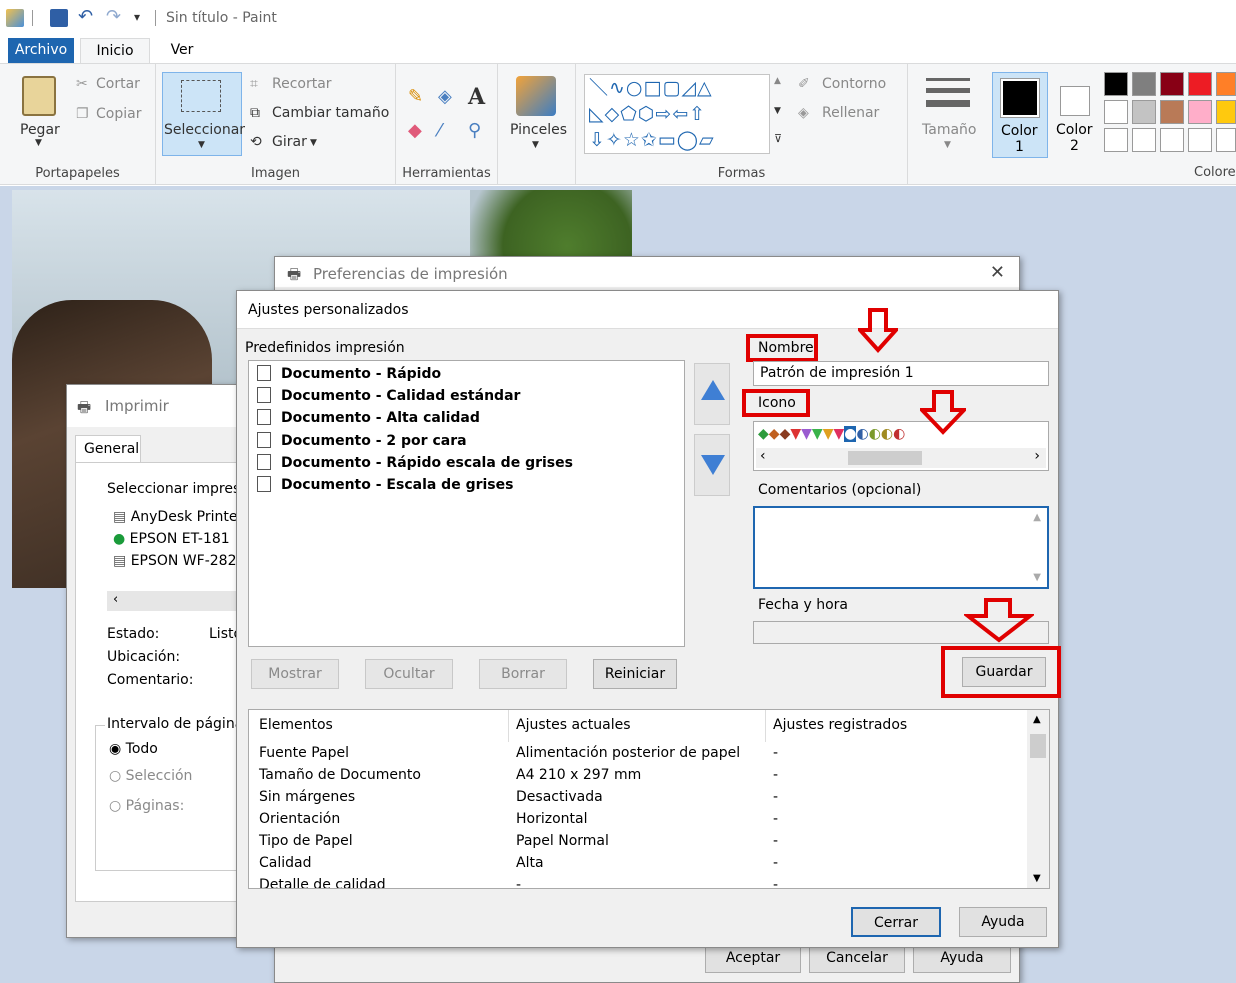 This screenshot has width=1236, height=983. I want to click on fill-shape-icon: ◈, so click(803, 113).